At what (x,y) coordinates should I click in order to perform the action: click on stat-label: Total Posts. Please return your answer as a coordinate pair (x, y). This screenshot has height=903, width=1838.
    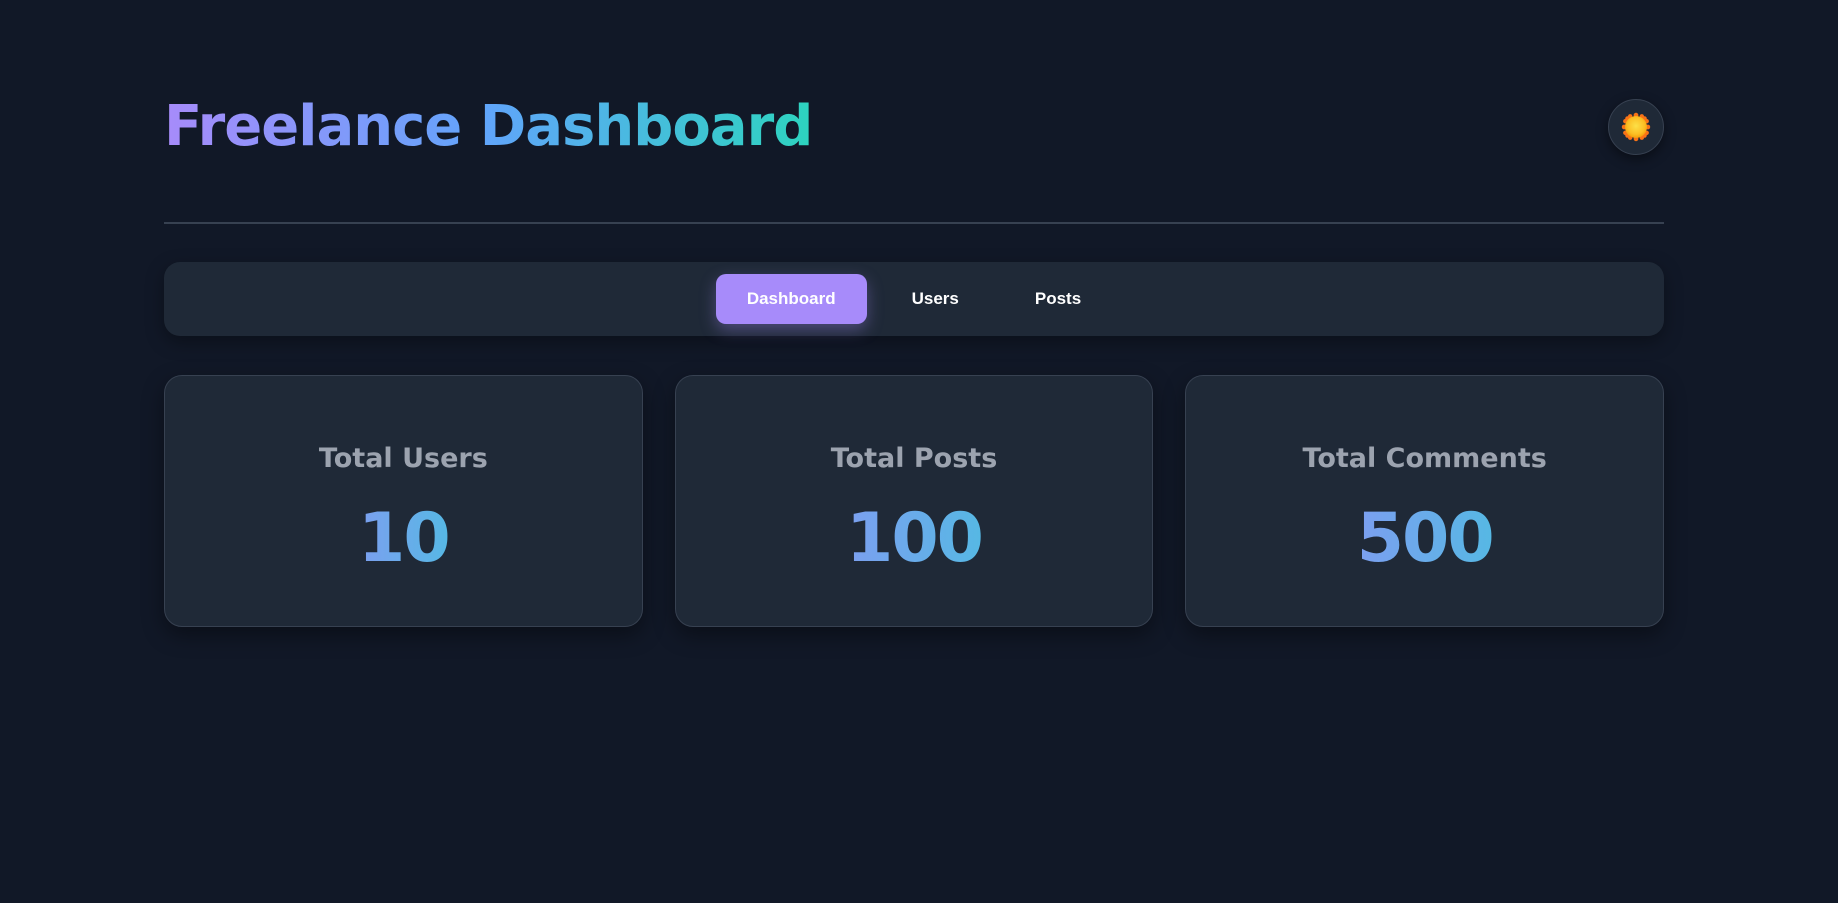
    Looking at the image, I should click on (914, 458).